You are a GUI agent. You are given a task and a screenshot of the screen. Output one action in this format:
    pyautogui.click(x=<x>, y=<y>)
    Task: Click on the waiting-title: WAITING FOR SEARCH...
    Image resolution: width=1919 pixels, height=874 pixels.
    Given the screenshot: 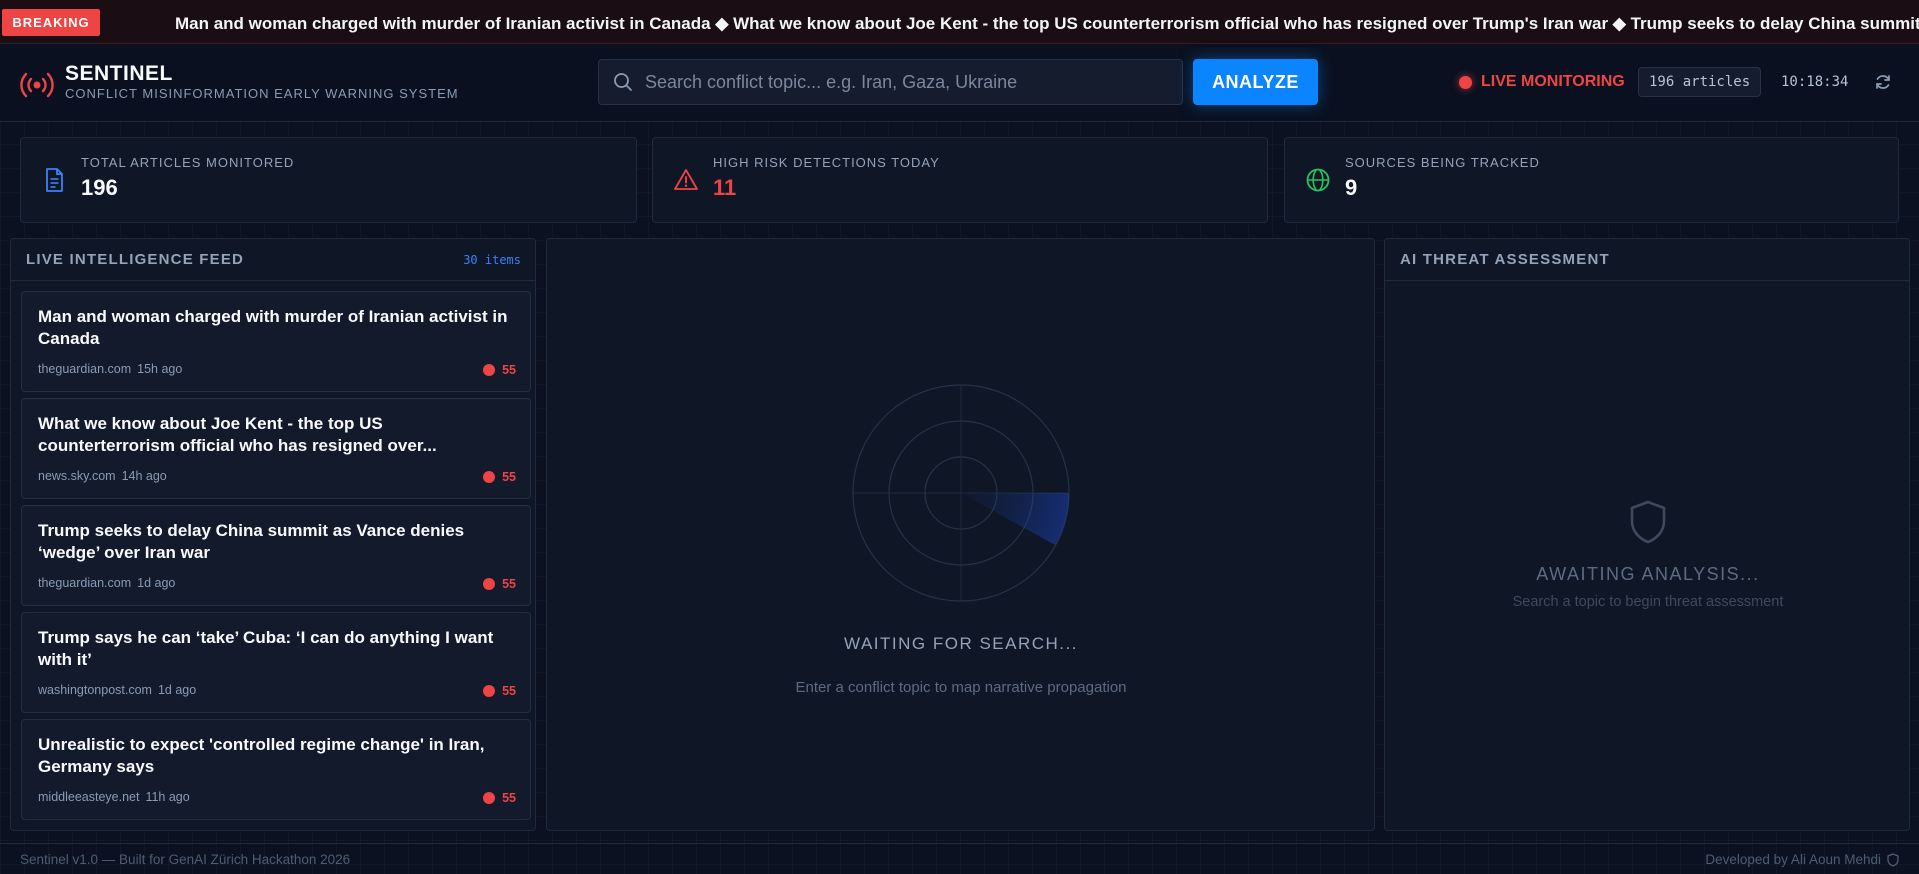 What is the action you would take?
    pyautogui.click(x=961, y=643)
    